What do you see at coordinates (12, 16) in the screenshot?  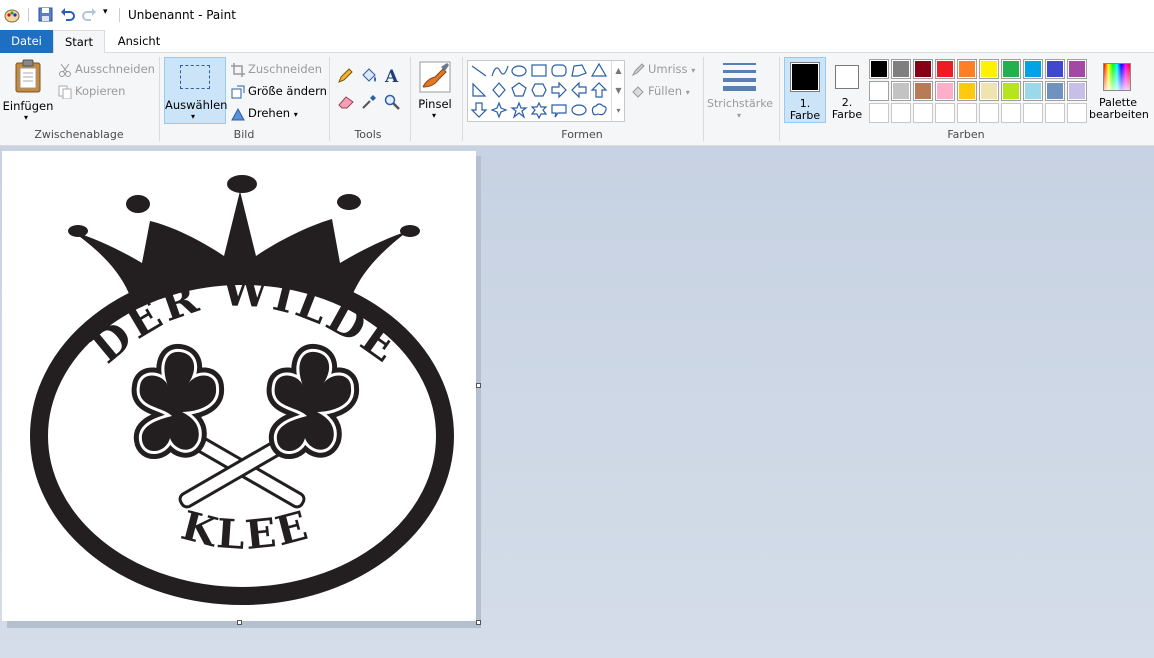 I see `paint-app-icon` at bounding box center [12, 16].